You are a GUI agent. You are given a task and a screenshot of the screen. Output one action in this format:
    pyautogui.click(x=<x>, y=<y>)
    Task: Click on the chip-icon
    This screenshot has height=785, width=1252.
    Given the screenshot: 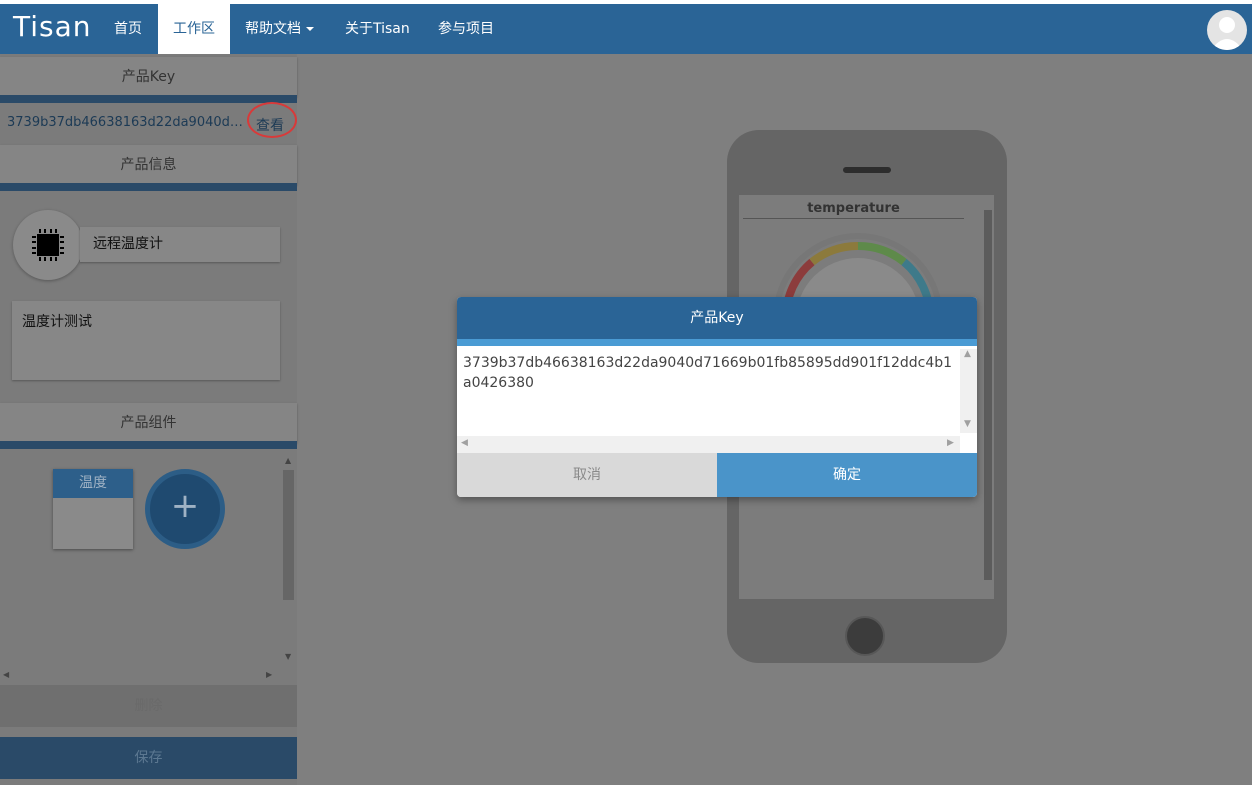 What is the action you would take?
    pyautogui.click(x=48, y=245)
    